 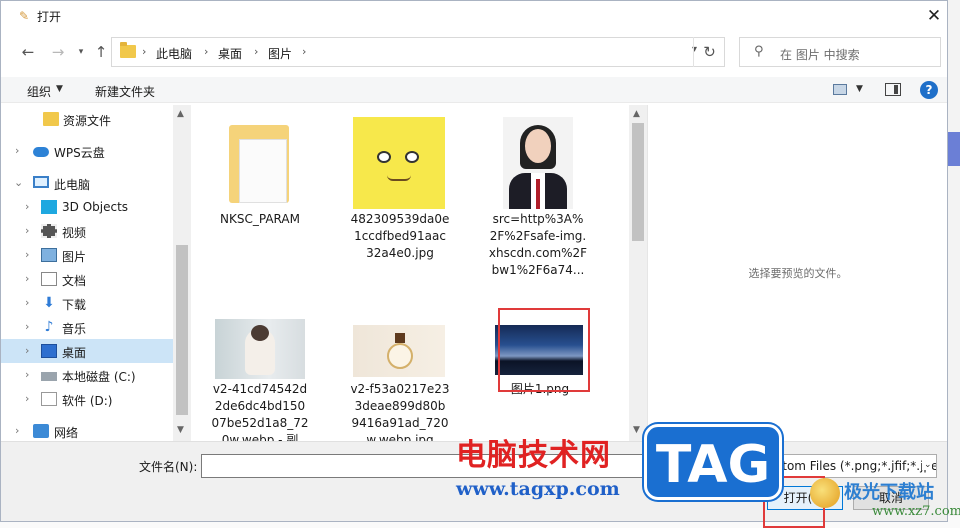 I want to click on back-arrow-icon: ←, so click(x=28, y=52).